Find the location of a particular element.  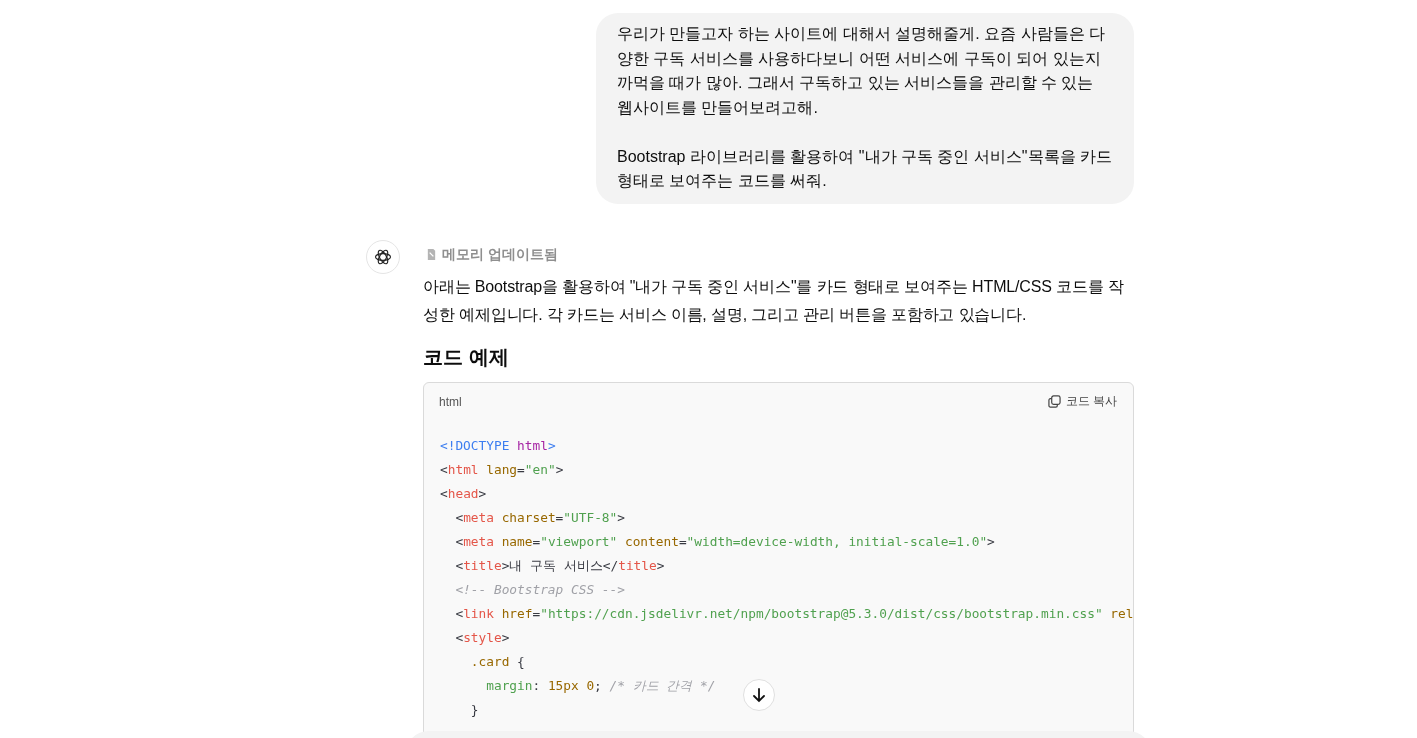

arrow-down-icon is located at coordinates (759, 695).